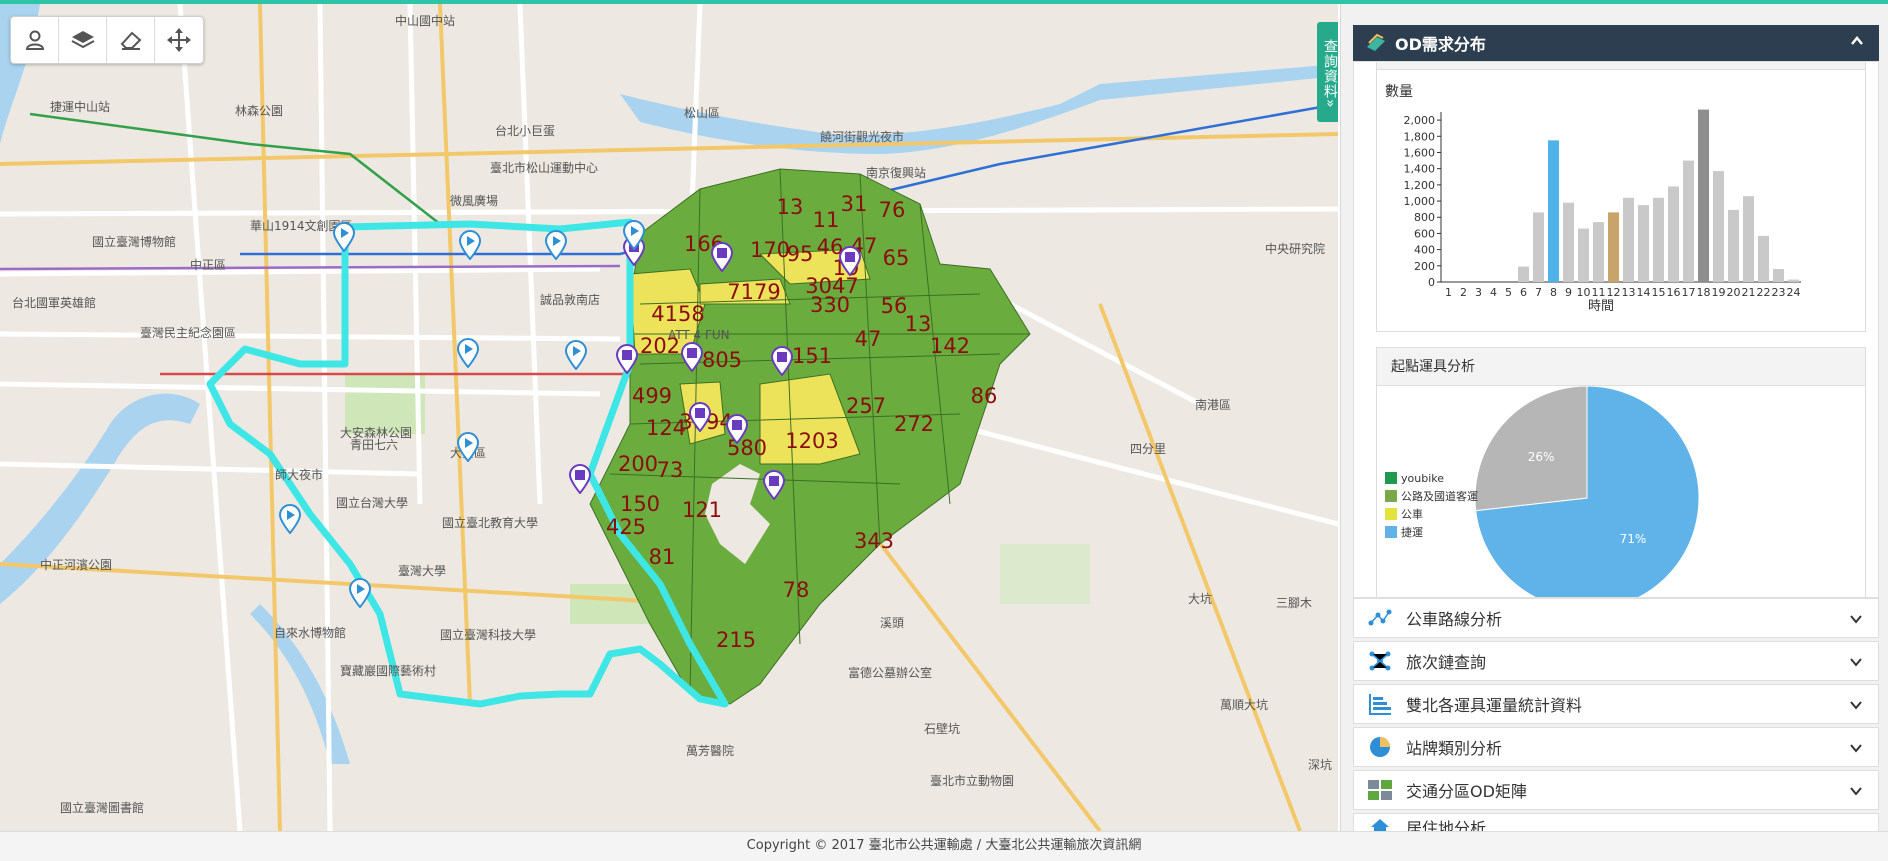 The width and height of the screenshot is (1888, 861). I want to click on od-panel-header: OD需求分布, so click(1616, 43).